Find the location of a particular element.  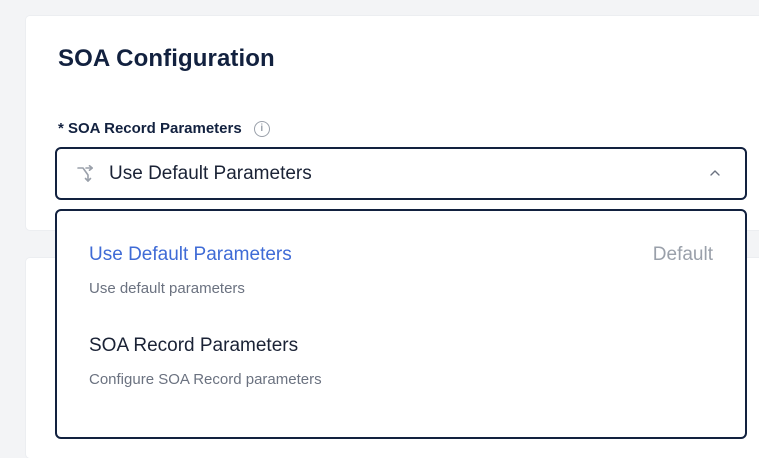

chevron-up-icon is located at coordinates (715, 172).